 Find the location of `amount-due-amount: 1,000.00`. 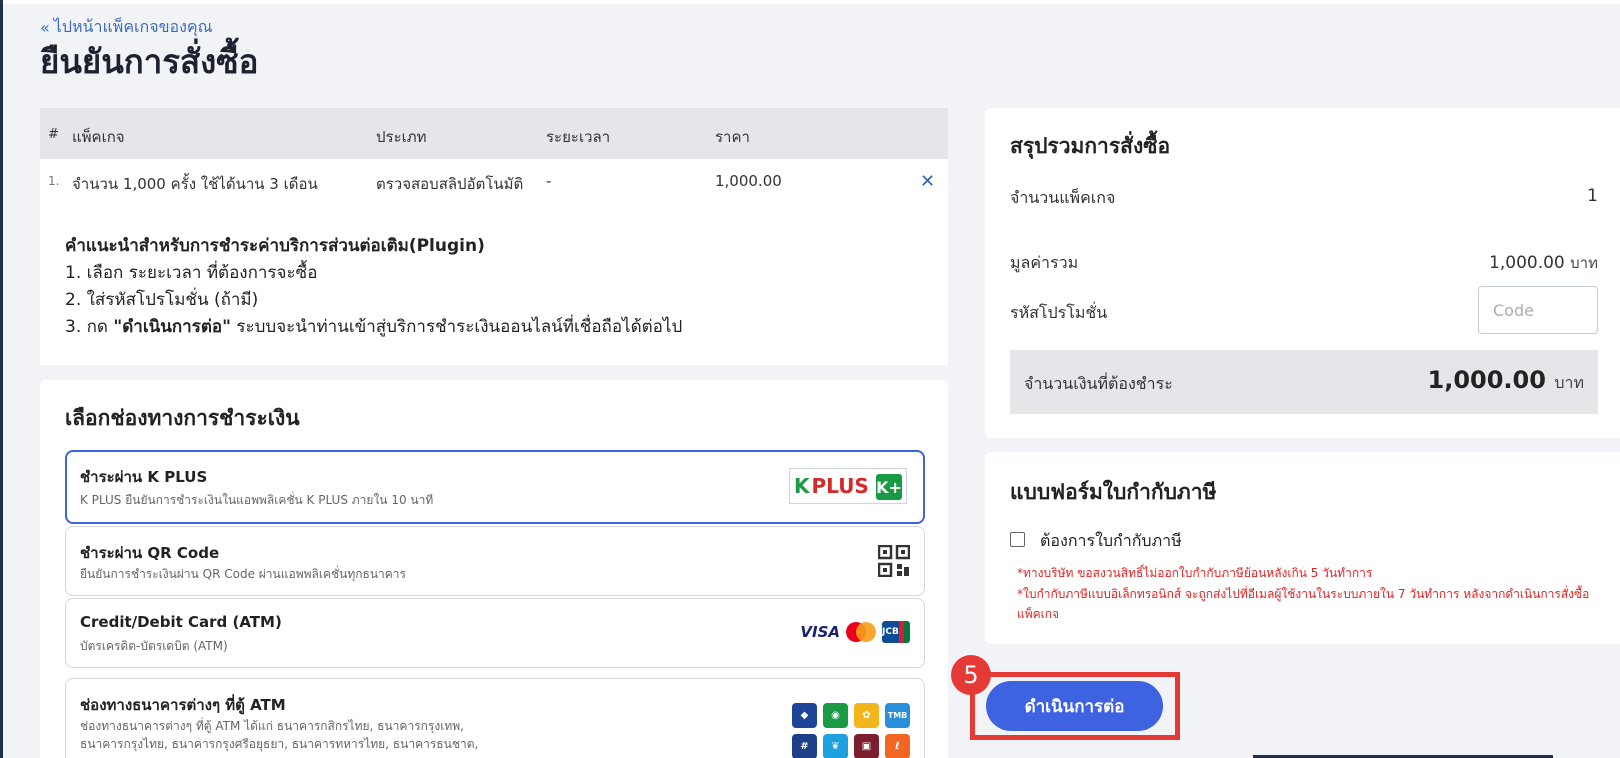

amount-due-amount: 1,000.00 is located at coordinates (1486, 380).